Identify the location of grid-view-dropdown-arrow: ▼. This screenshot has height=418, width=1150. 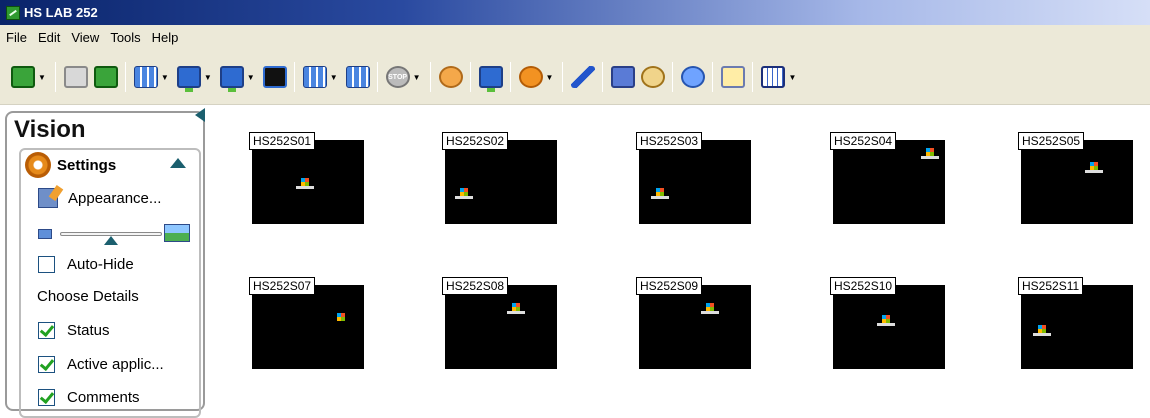
(165, 77).